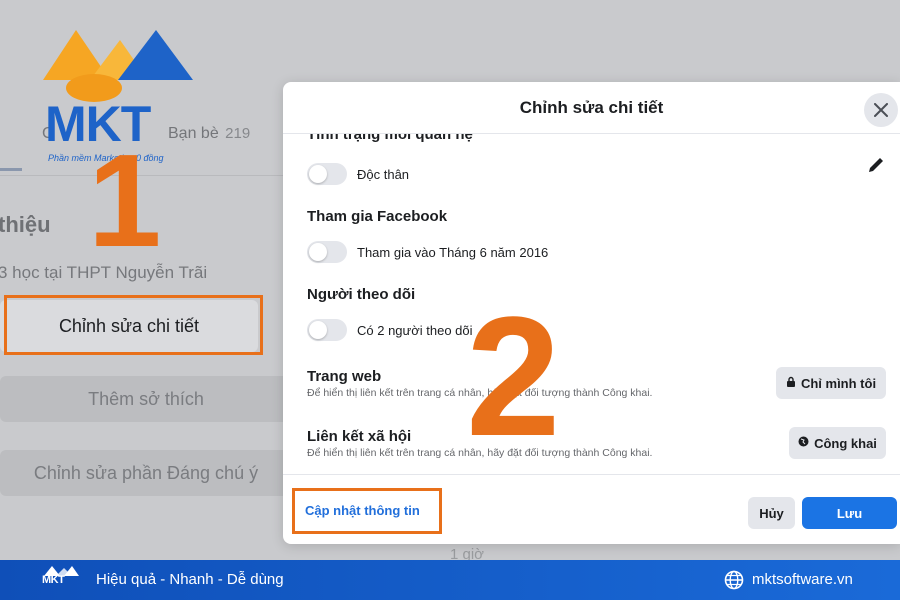 The width and height of the screenshot is (900, 600). What do you see at coordinates (513, 377) in the screenshot?
I see `step-number-2: 2` at bounding box center [513, 377].